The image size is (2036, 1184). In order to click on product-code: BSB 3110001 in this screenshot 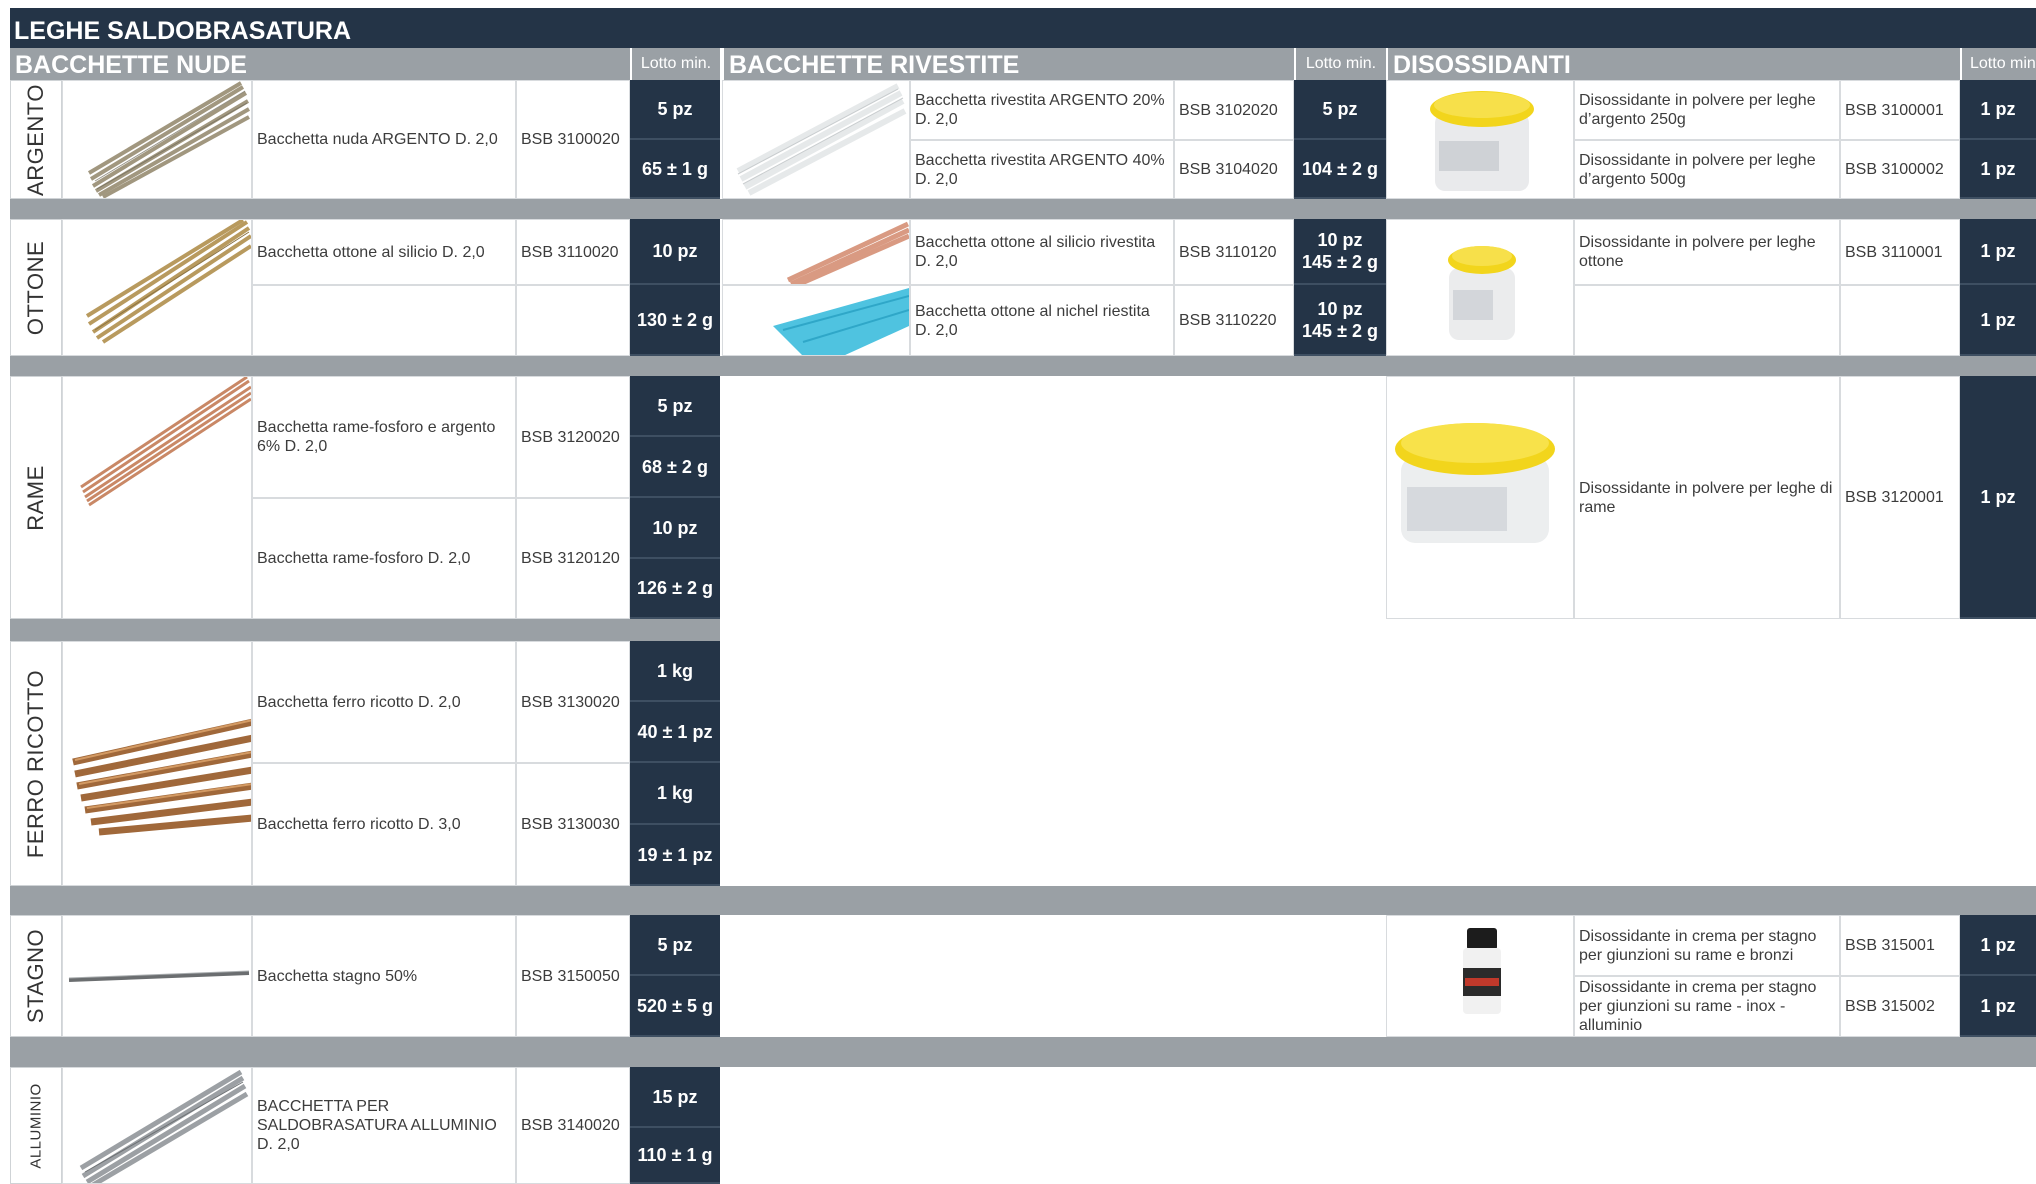, I will do `click(1900, 252)`.